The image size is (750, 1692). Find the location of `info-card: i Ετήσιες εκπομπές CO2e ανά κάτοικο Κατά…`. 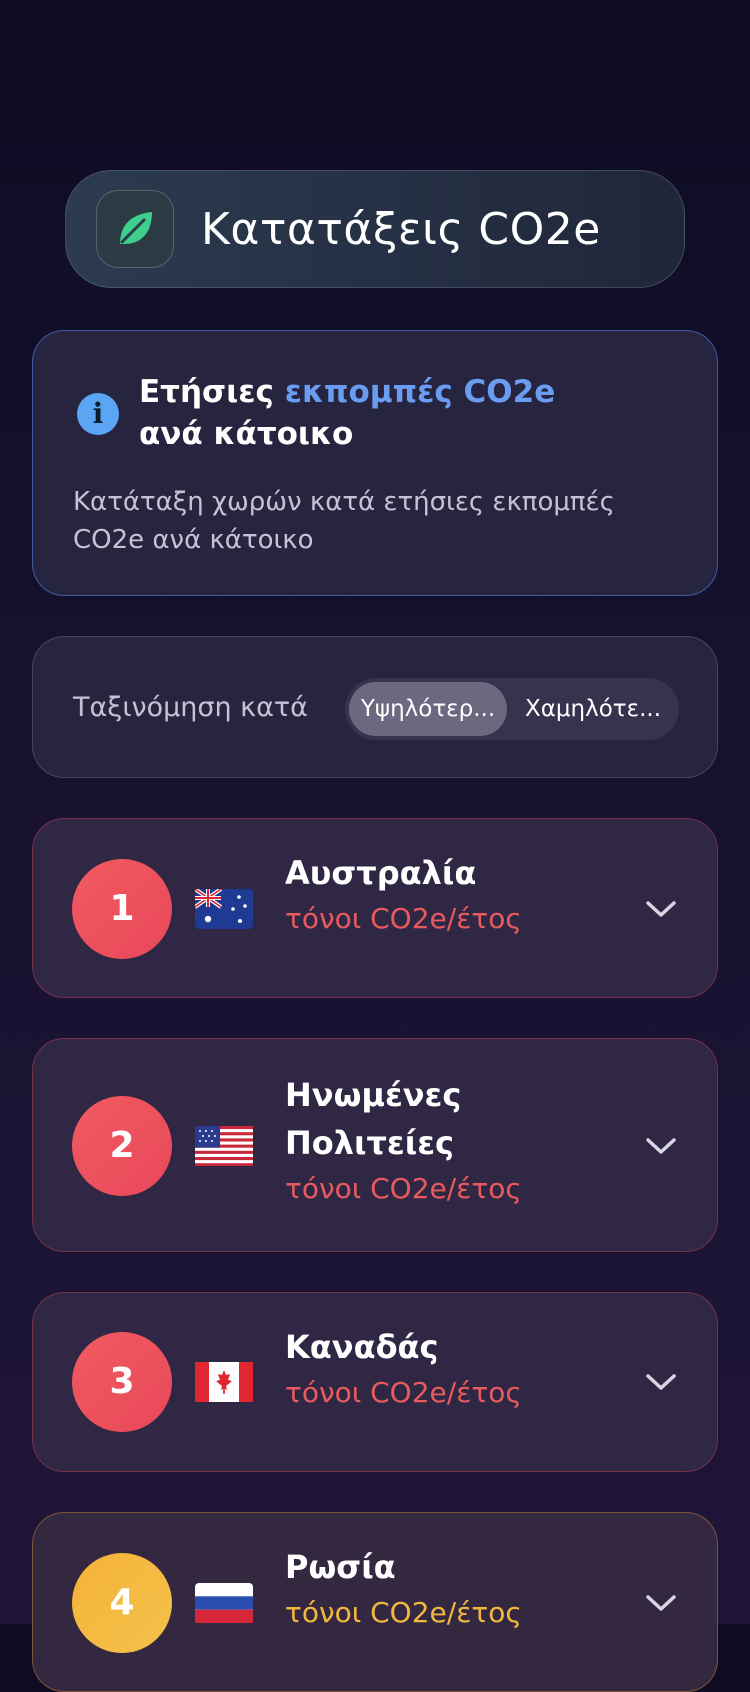

info-card: i Ετήσιες εκπομπές CO2e ανά κάτοικο Κατά… is located at coordinates (375, 463).